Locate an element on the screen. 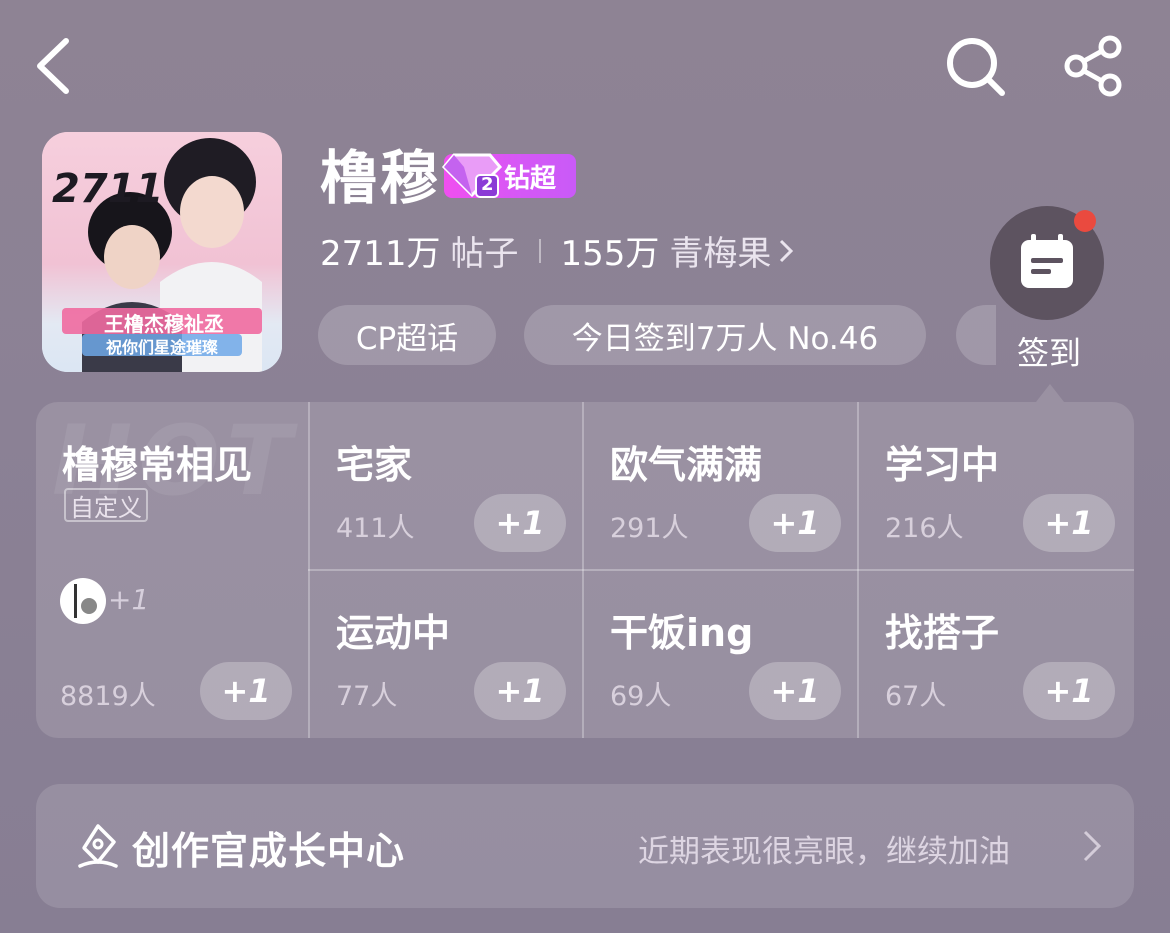  status-title: 干饭ing is located at coordinates (682, 633).